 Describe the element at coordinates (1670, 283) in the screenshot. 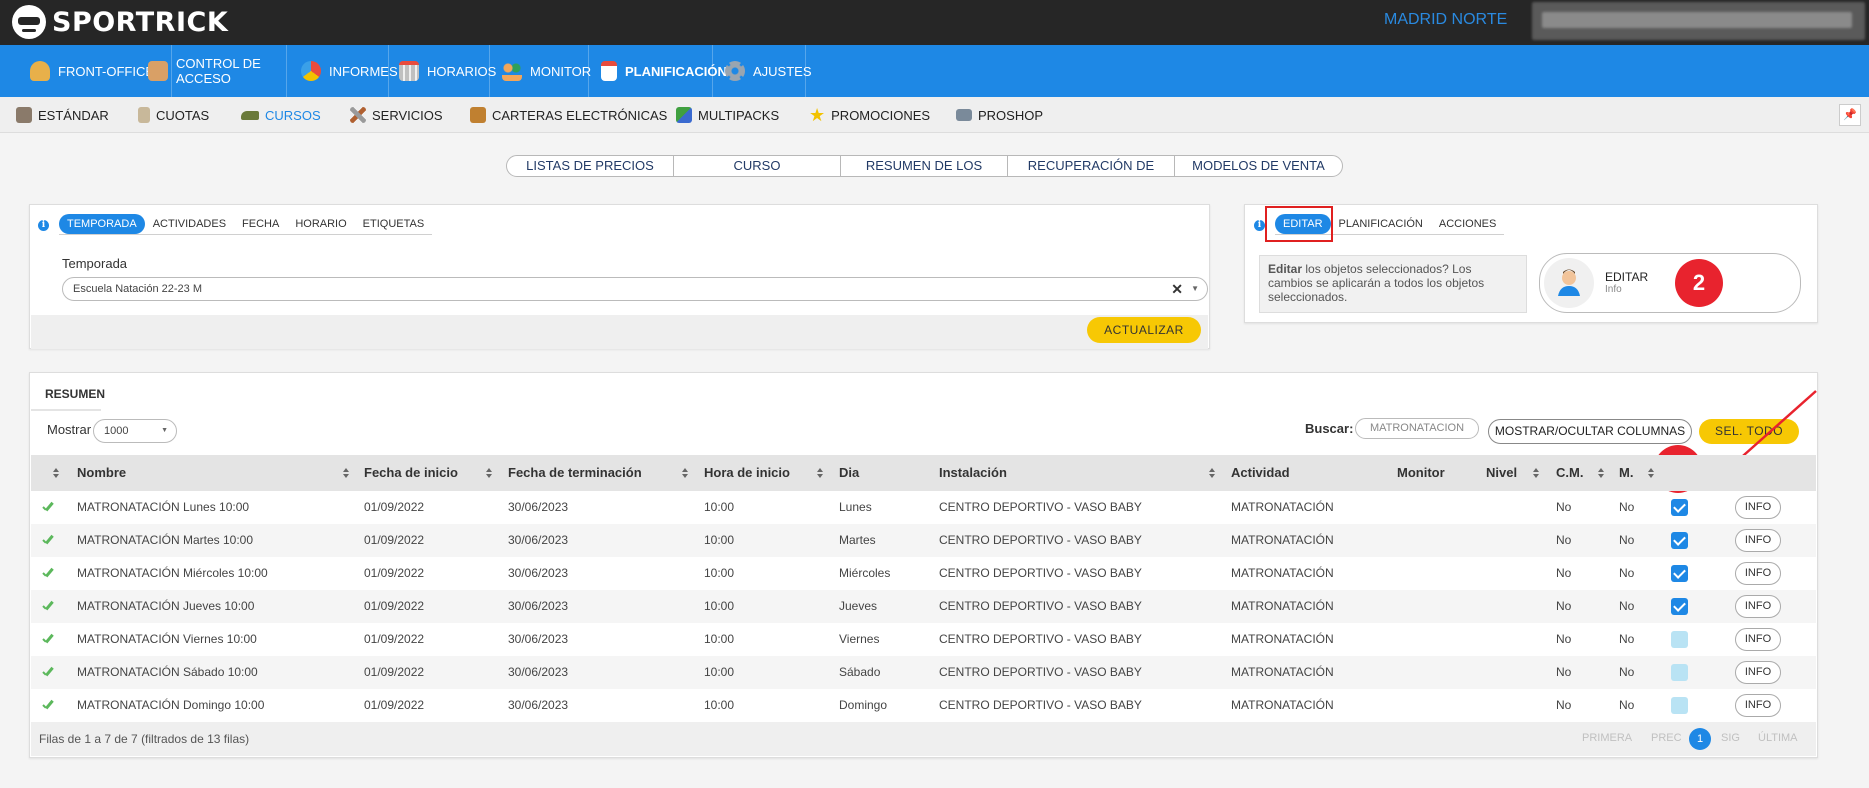

I see `edit-card-button: EDITAR Info 2` at that location.